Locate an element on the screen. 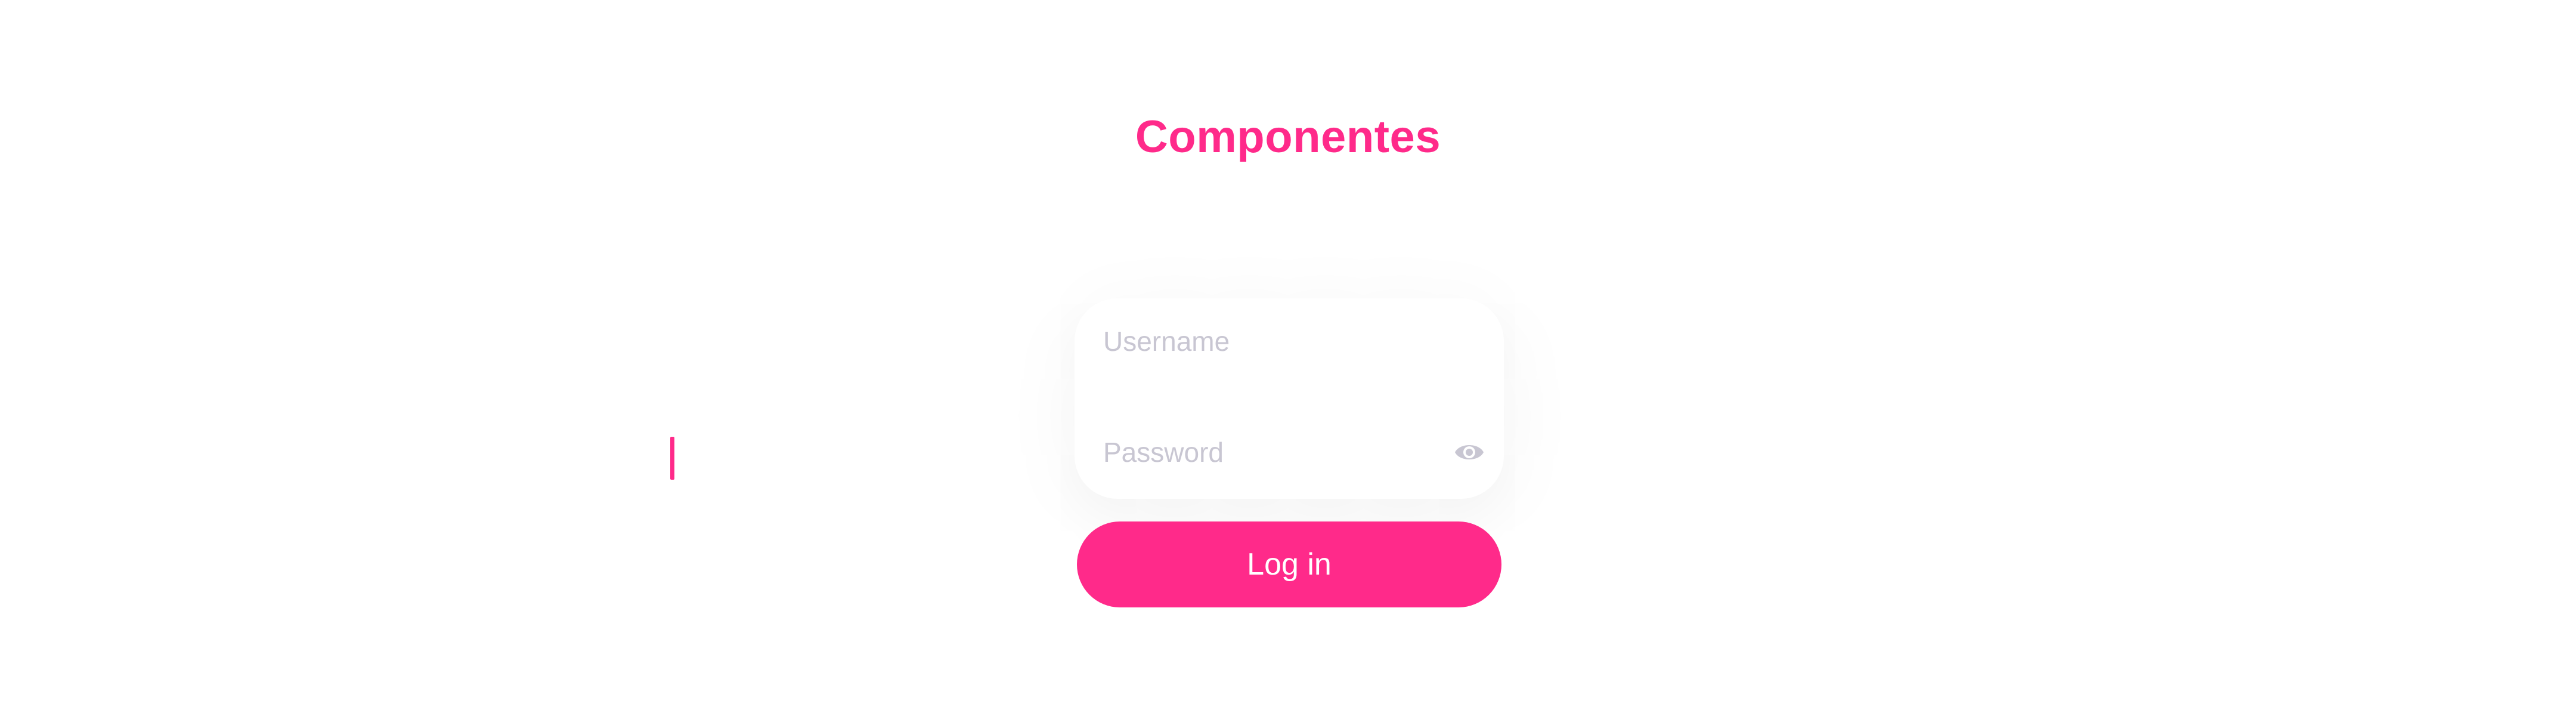  password-field is located at coordinates (1289, 452).